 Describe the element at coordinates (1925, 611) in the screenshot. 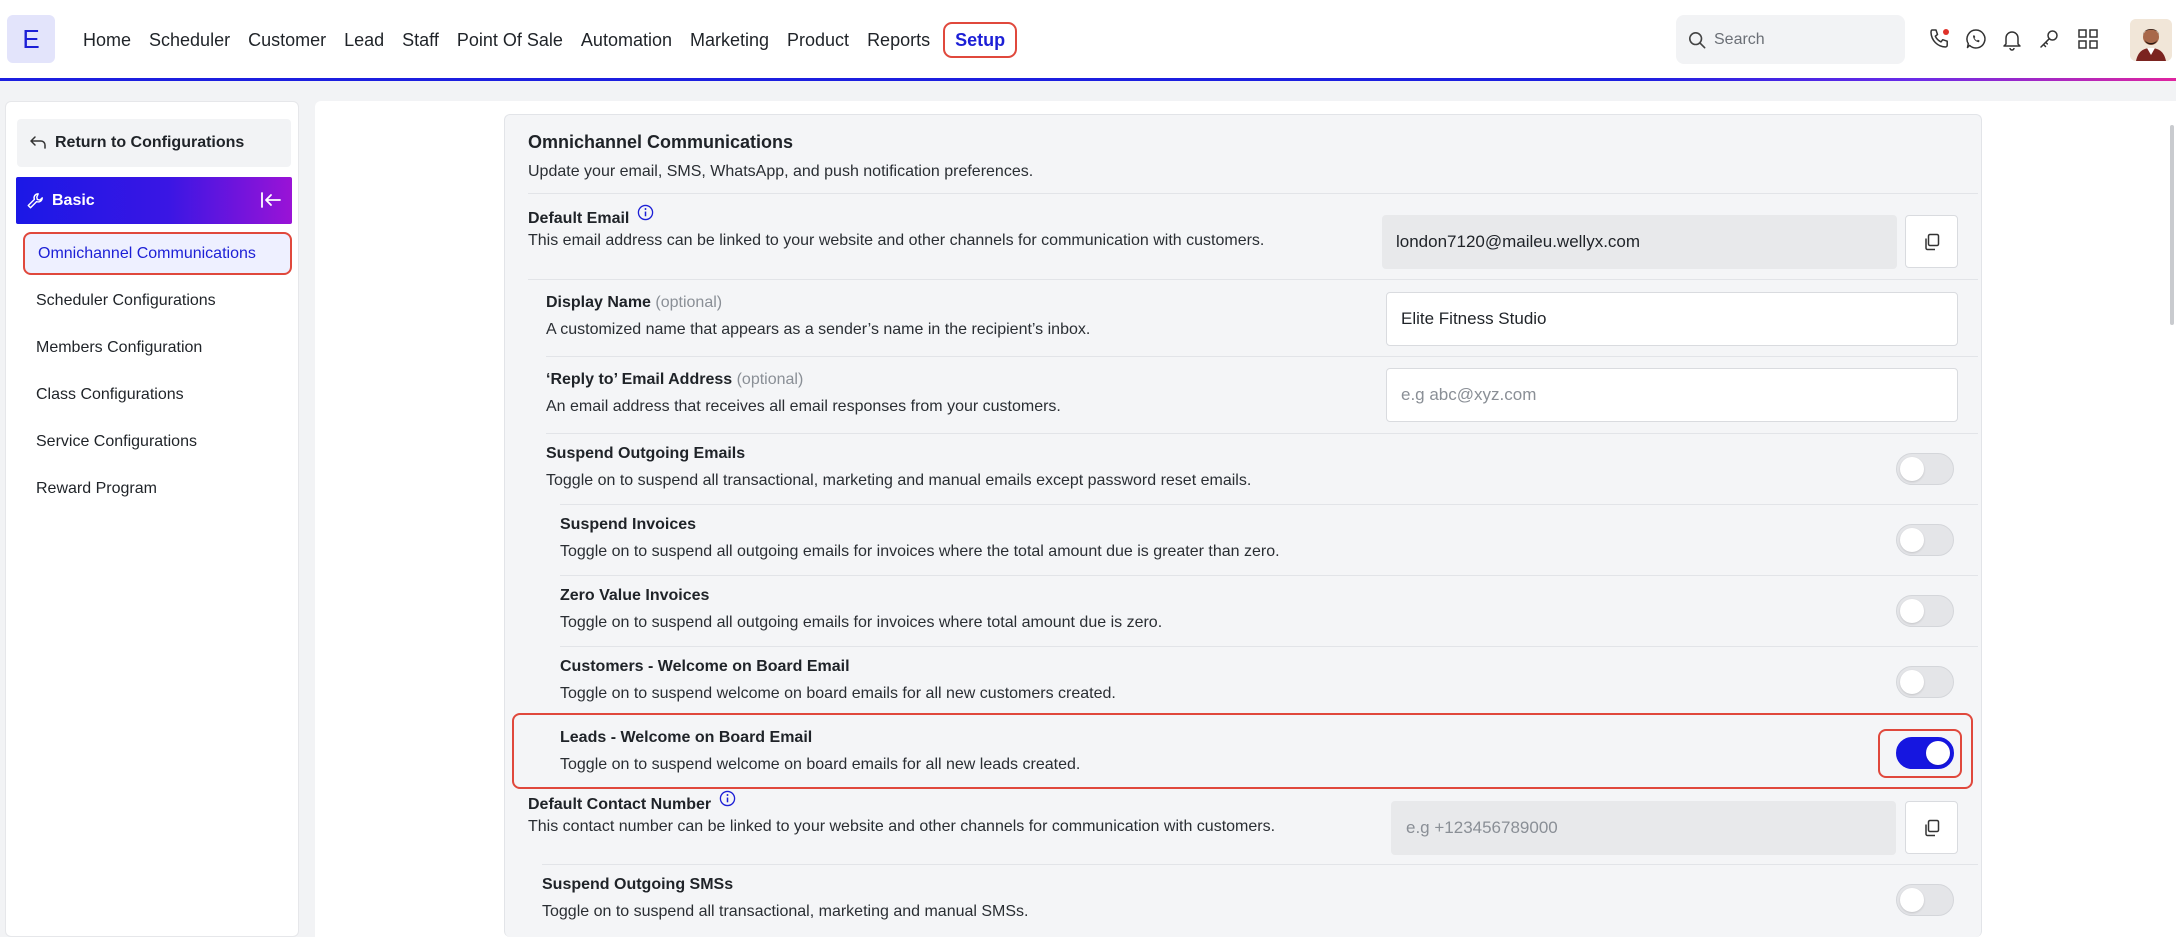

I see `zero-value-invoices-toggle` at that location.